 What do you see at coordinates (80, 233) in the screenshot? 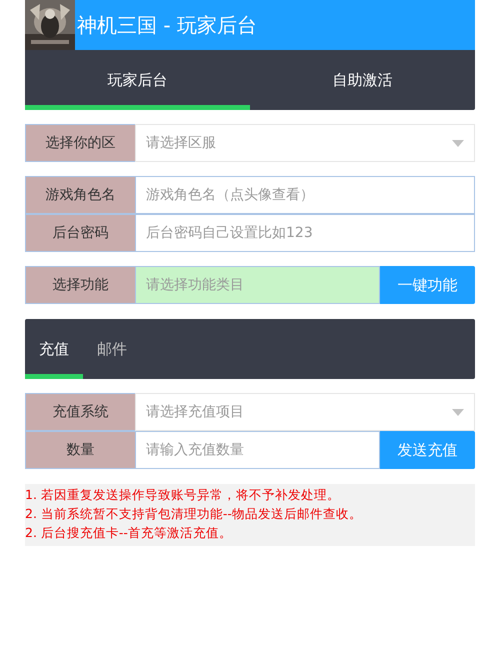
I see `field-label: 后台密码` at bounding box center [80, 233].